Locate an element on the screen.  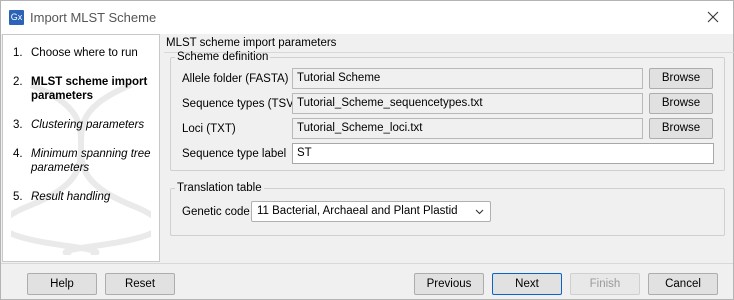
close-button is located at coordinates (713, 17).